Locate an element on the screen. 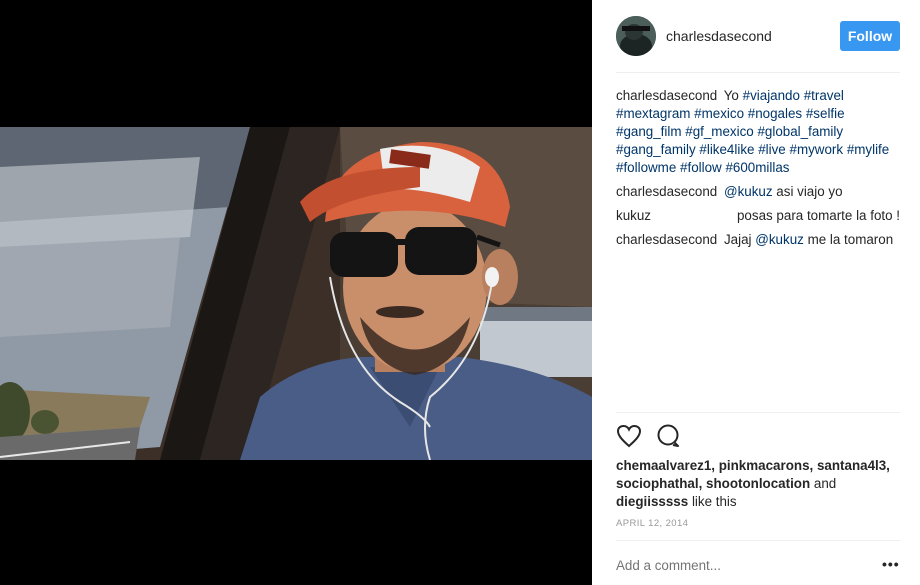 This screenshot has height=585, width=920. hashtag-link: #gang_film is located at coordinates (649, 131).